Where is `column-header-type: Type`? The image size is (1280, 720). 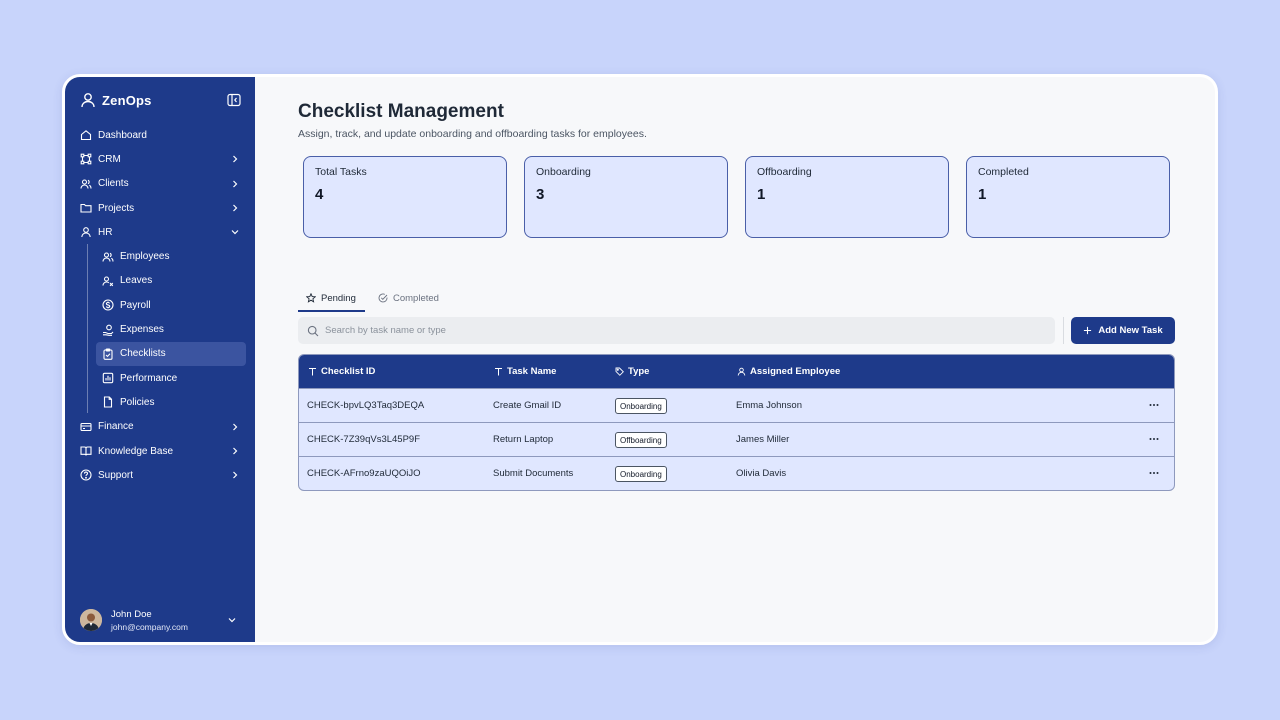
column-header-type: Type is located at coordinates (632, 371).